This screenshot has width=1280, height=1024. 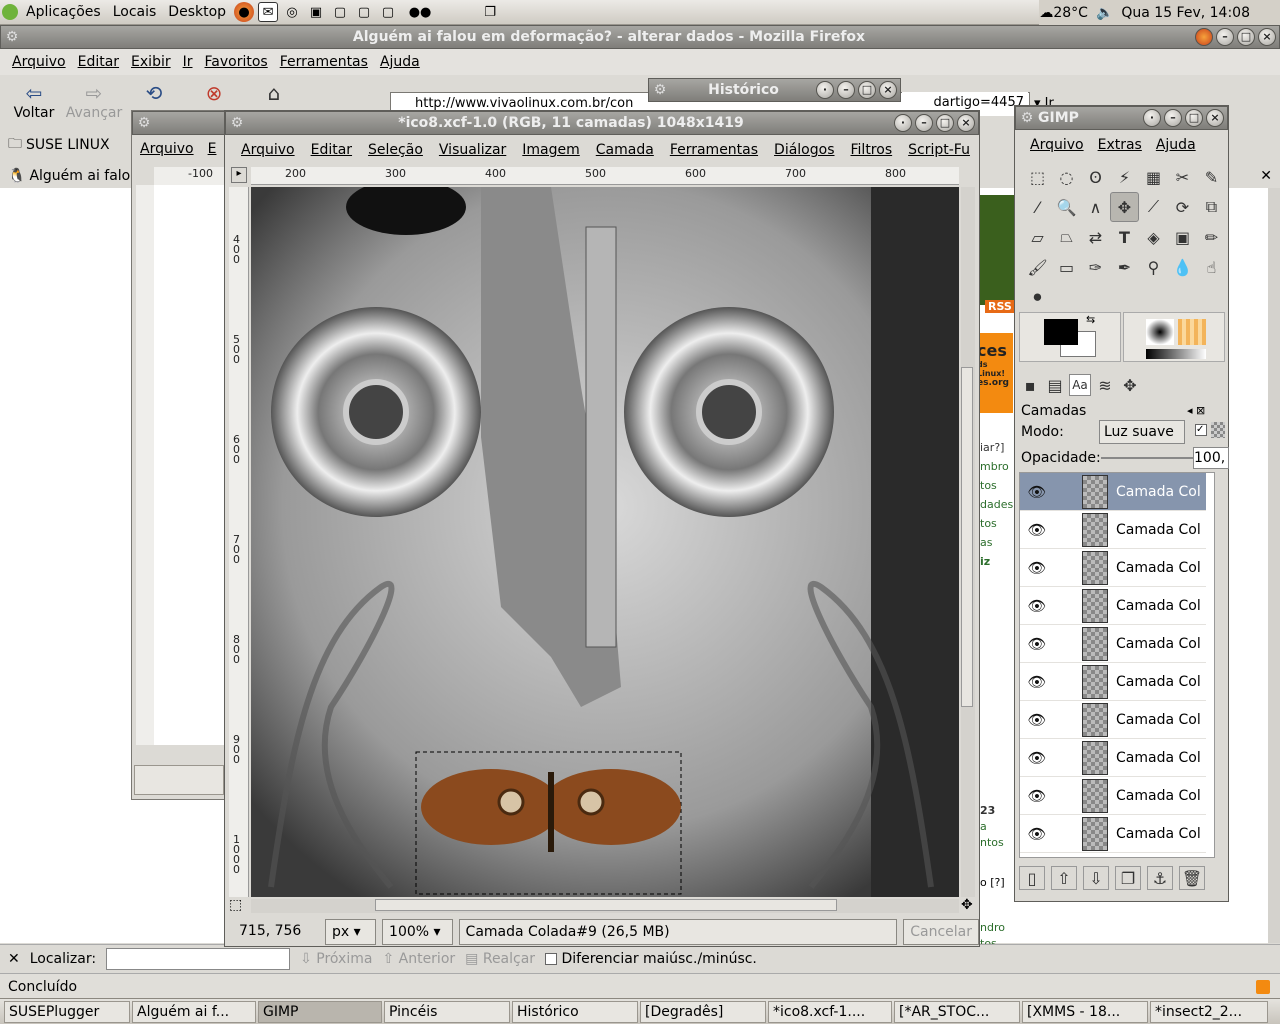 What do you see at coordinates (1063, 13) in the screenshot?
I see `weather-applet: ☁28°C` at bounding box center [1063, 13].